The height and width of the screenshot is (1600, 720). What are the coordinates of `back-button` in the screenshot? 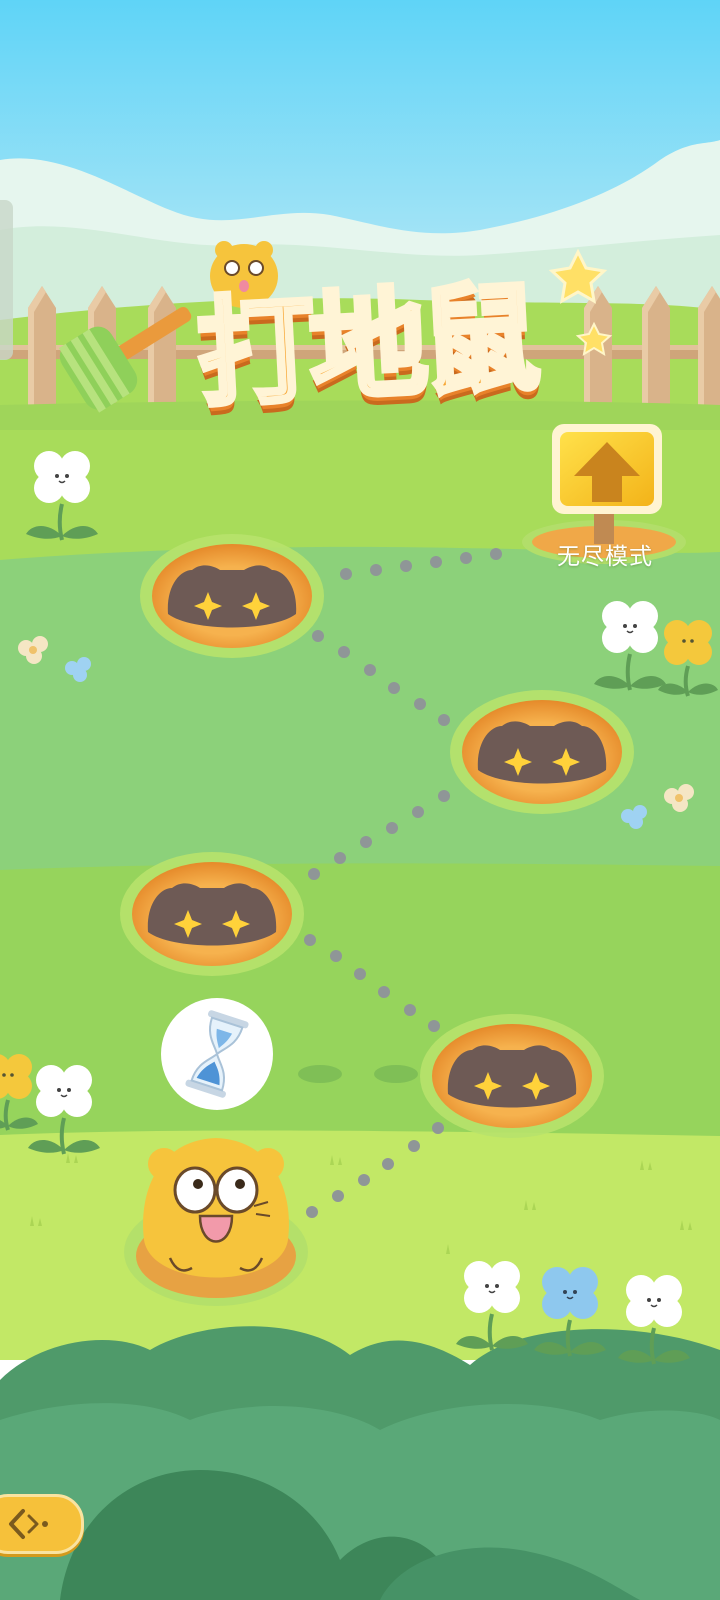 It's located at (42, 1524).